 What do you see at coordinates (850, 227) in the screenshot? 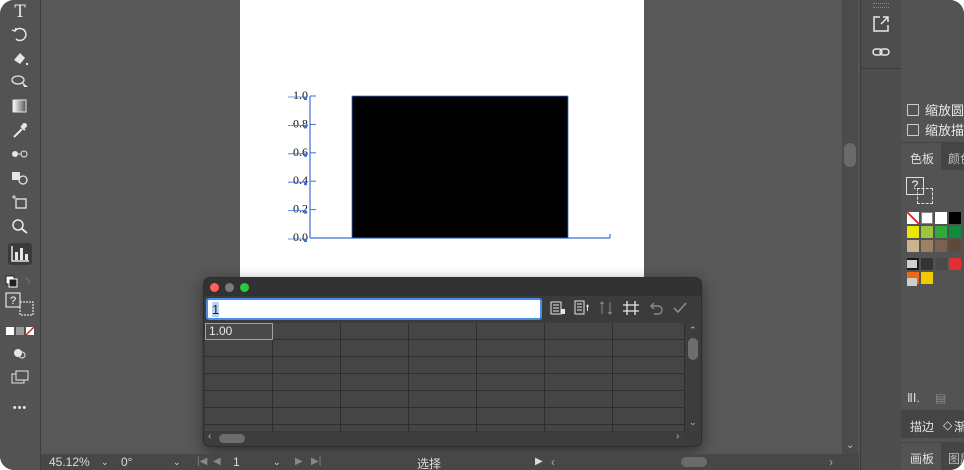
I see `canvas-vertical-scrollbar` at bounding box center [850, 227].